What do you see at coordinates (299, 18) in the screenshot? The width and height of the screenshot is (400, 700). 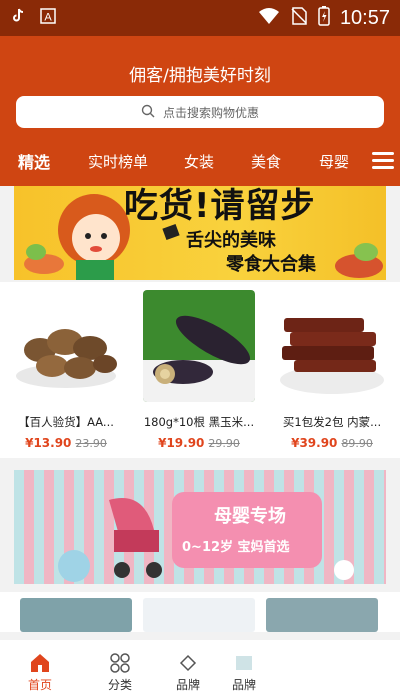 I see `no-sim-icon` at bounding box center [299, 18].